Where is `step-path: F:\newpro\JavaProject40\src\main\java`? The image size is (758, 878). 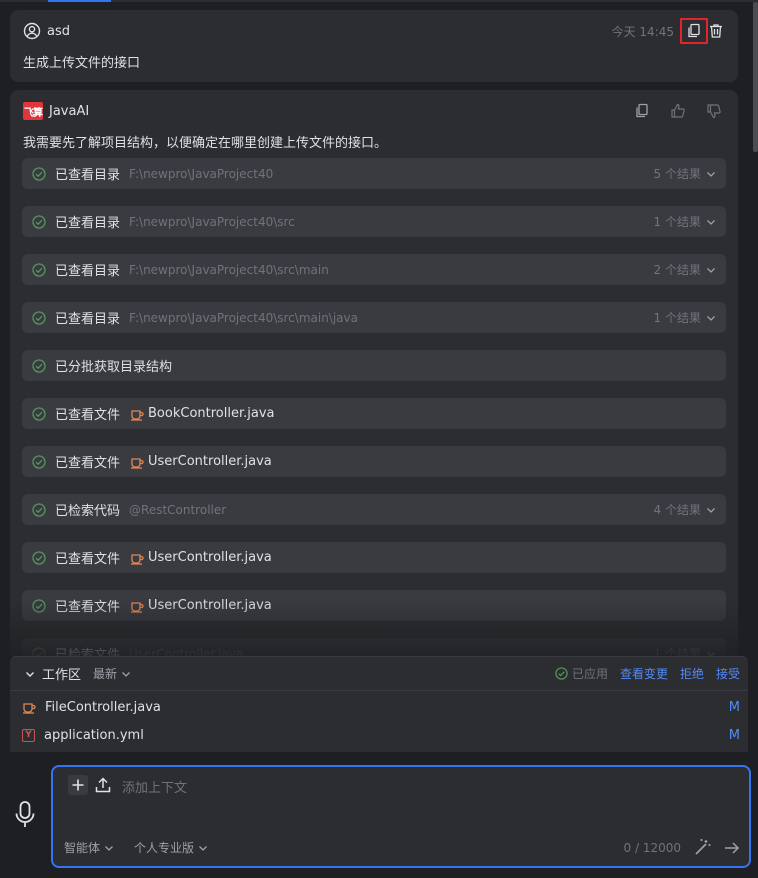
step-path: F:\newpro\JavaProject40\src\main\java is located at coordinates (243, 317).